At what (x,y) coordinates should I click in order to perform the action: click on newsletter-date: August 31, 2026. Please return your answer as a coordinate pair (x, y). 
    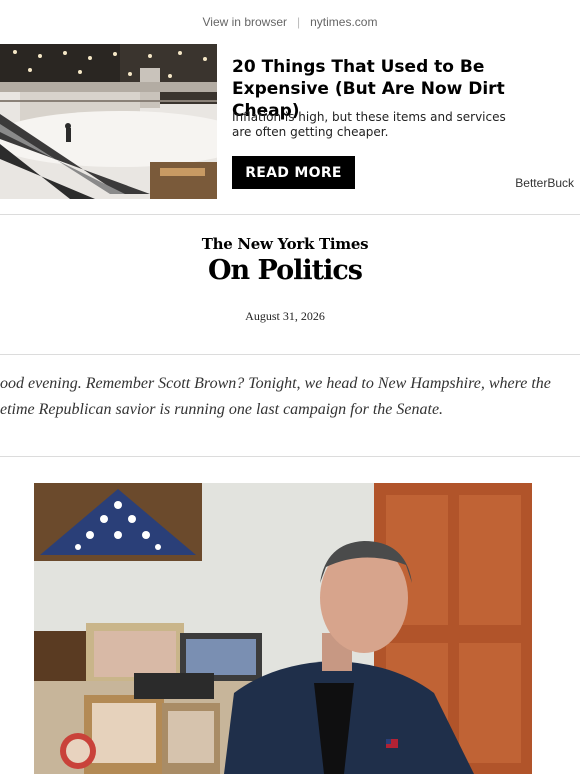
    Looking at the image, I should click on (285, 316).